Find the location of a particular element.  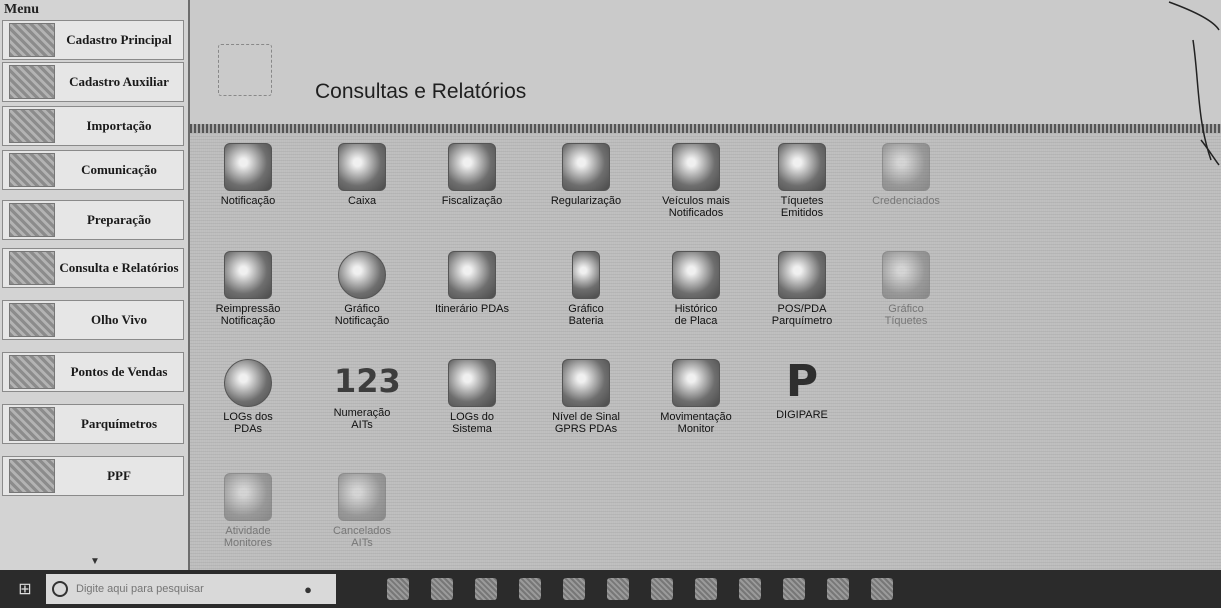

tile-numeracao-aits: 123 Numeração AITs is located at coordinates (362, 399).